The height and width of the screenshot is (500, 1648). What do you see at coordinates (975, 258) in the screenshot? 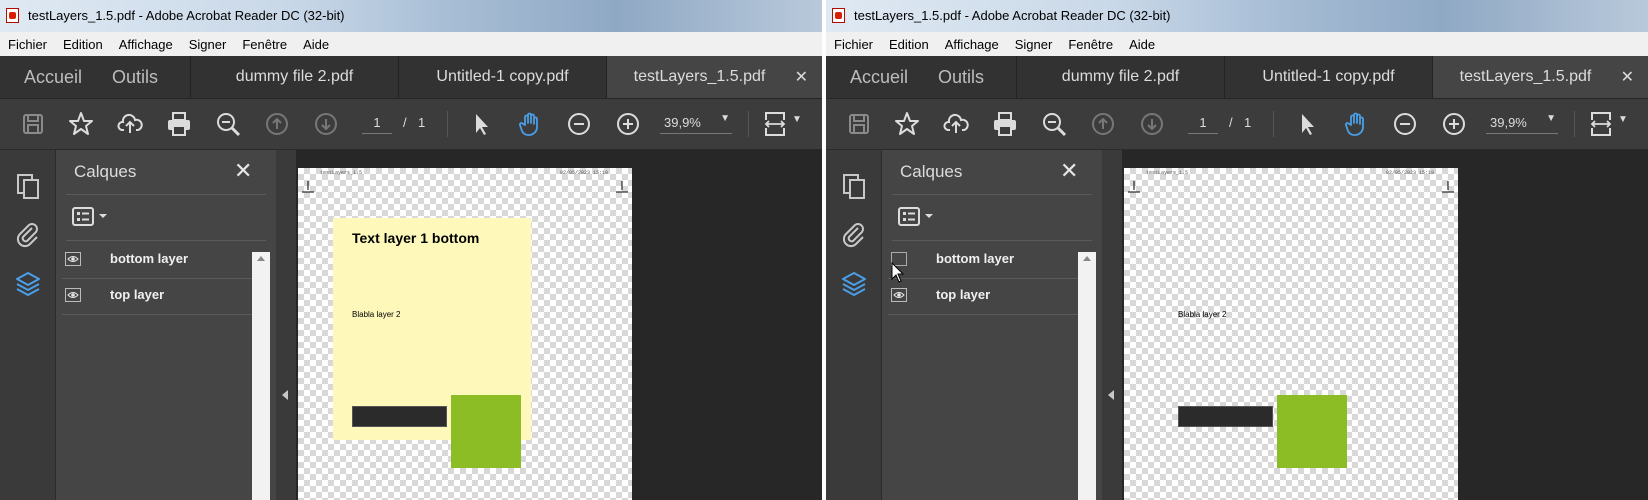
I see `layer-name: bottom layer` at bounding box center [975, 258].